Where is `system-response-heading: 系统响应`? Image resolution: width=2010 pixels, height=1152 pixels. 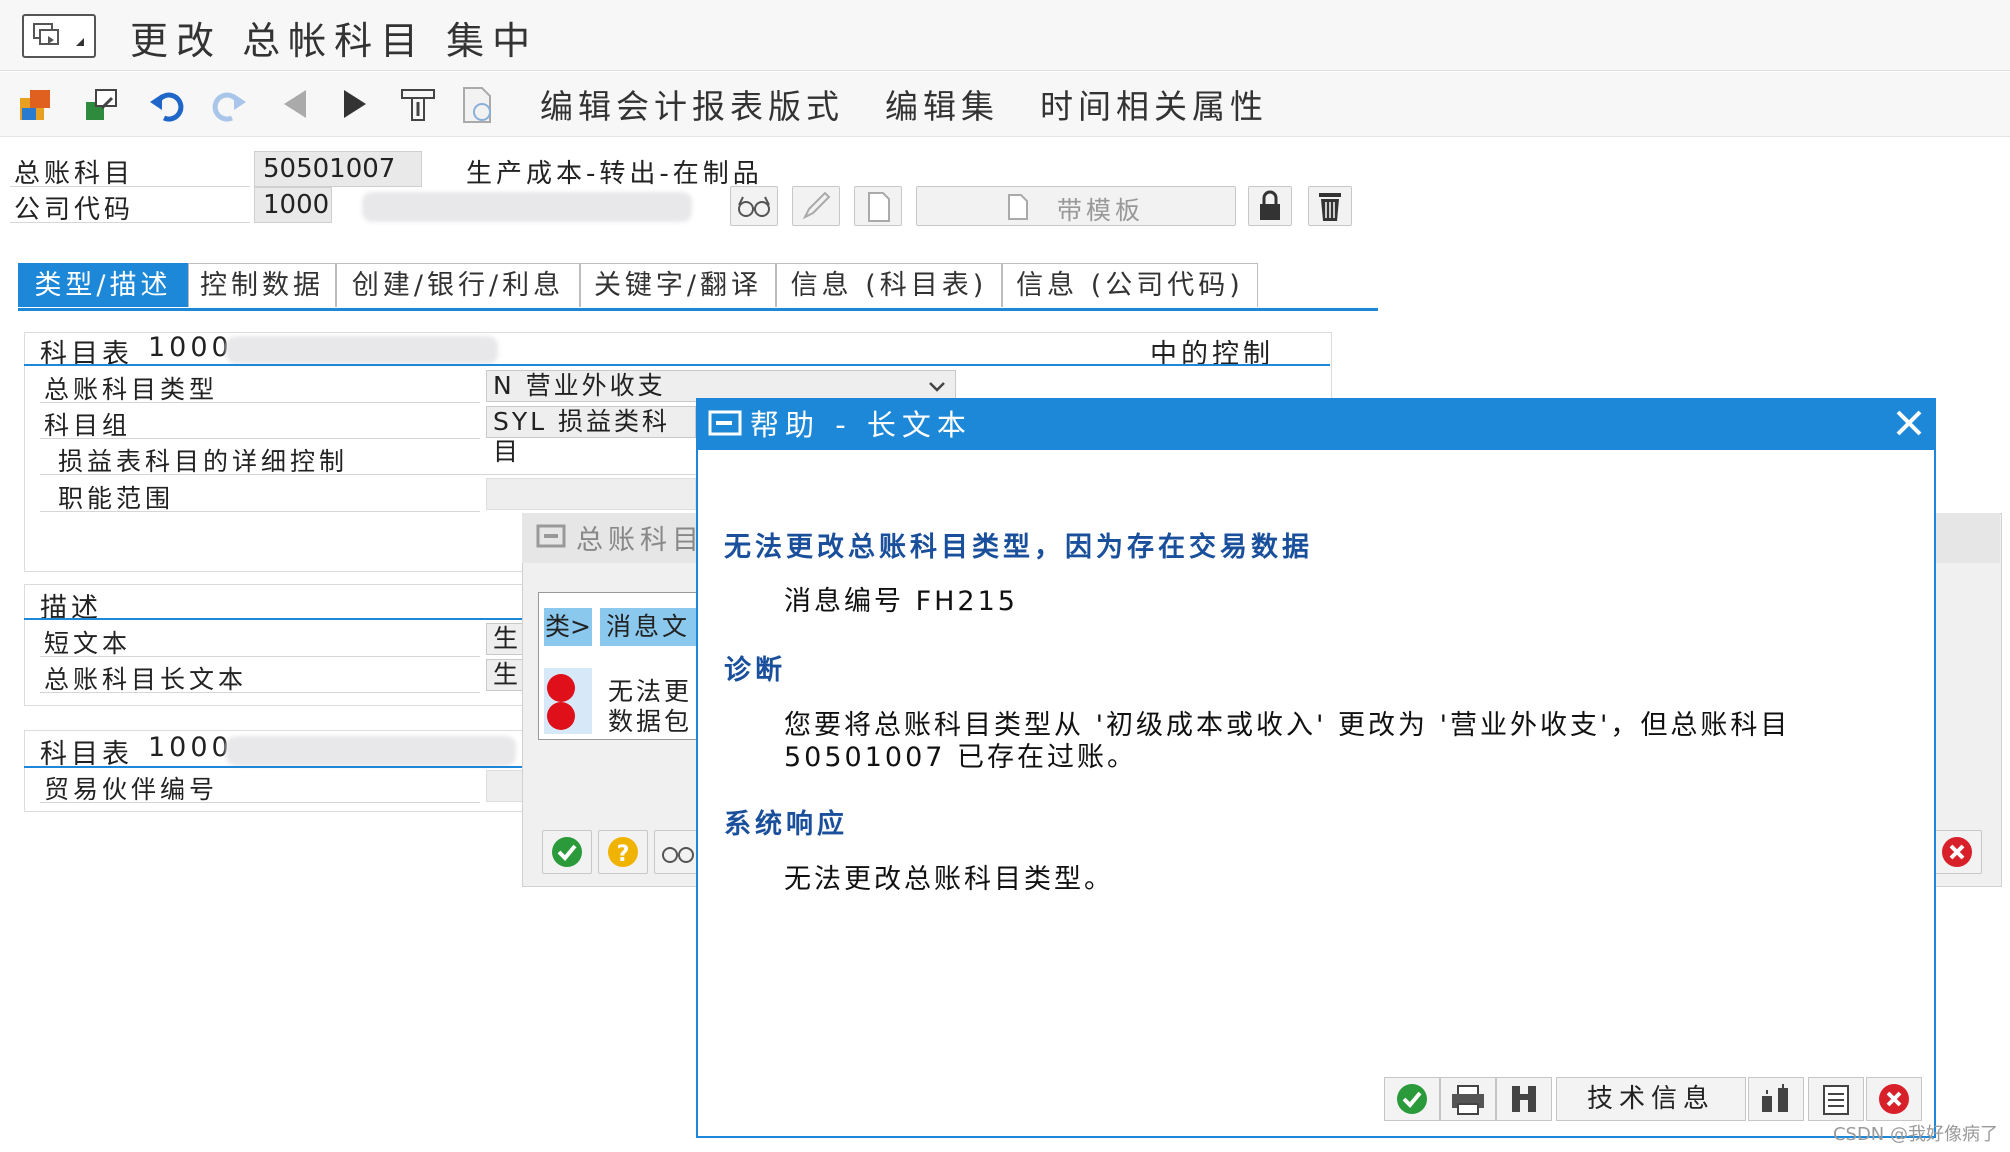
system-response-heading: 系统响应 is located at coordinates (786, 824).